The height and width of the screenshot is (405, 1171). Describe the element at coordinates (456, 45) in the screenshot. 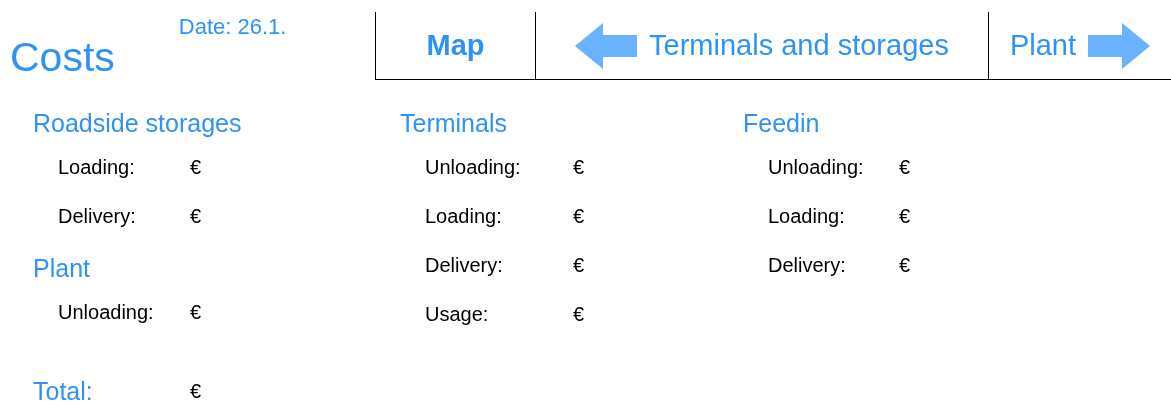

I see `nav-tab: Map` at that location.